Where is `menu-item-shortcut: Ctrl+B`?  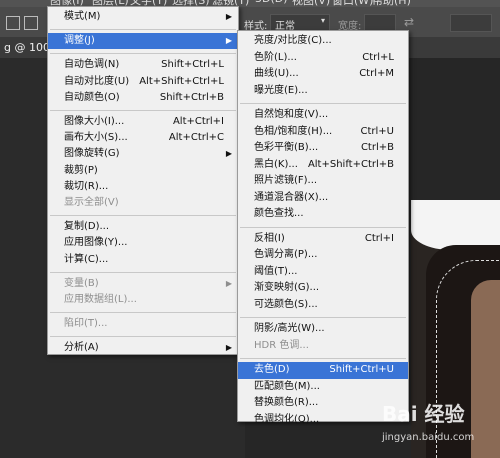 menu-item-shortcut: Ctrl+B is located at coordinates (377, 147).